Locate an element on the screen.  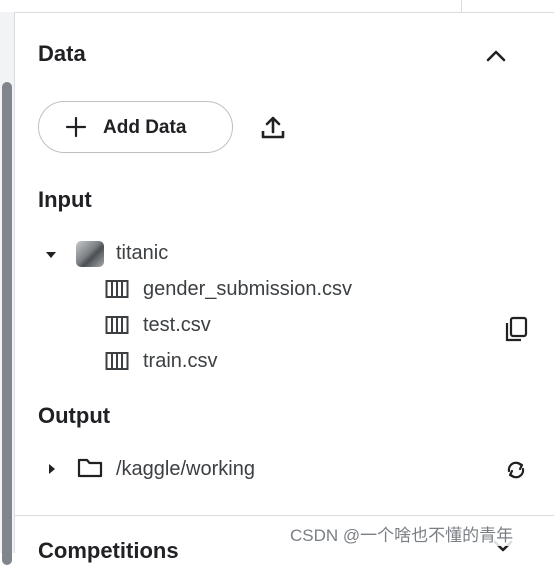
file-name: test.csv is located at coordinates (177, 325).